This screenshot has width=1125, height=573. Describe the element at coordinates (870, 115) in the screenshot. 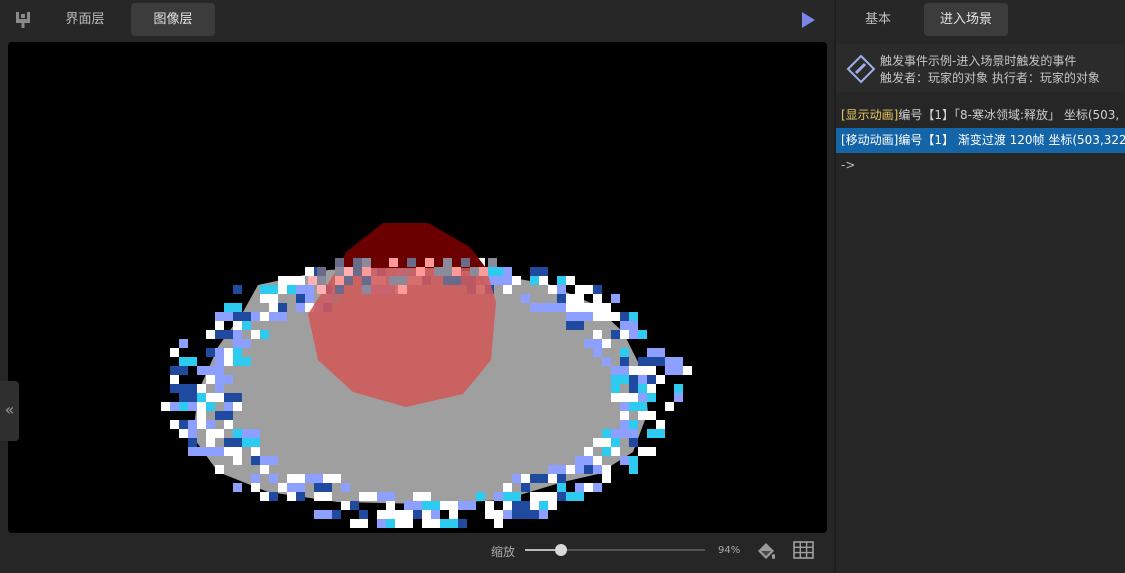

I see `command-tag: [显示动画]` at that location.